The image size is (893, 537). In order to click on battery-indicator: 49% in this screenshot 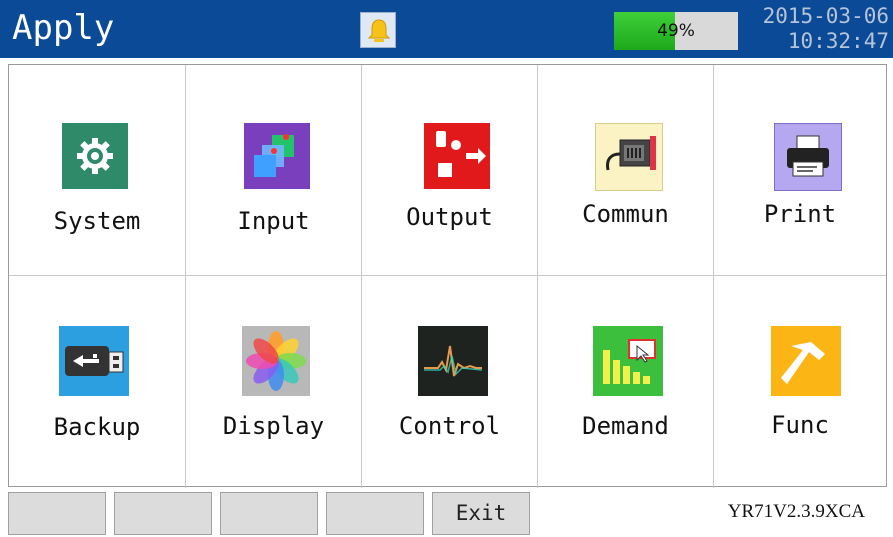, I will do `click(676, 31)`.